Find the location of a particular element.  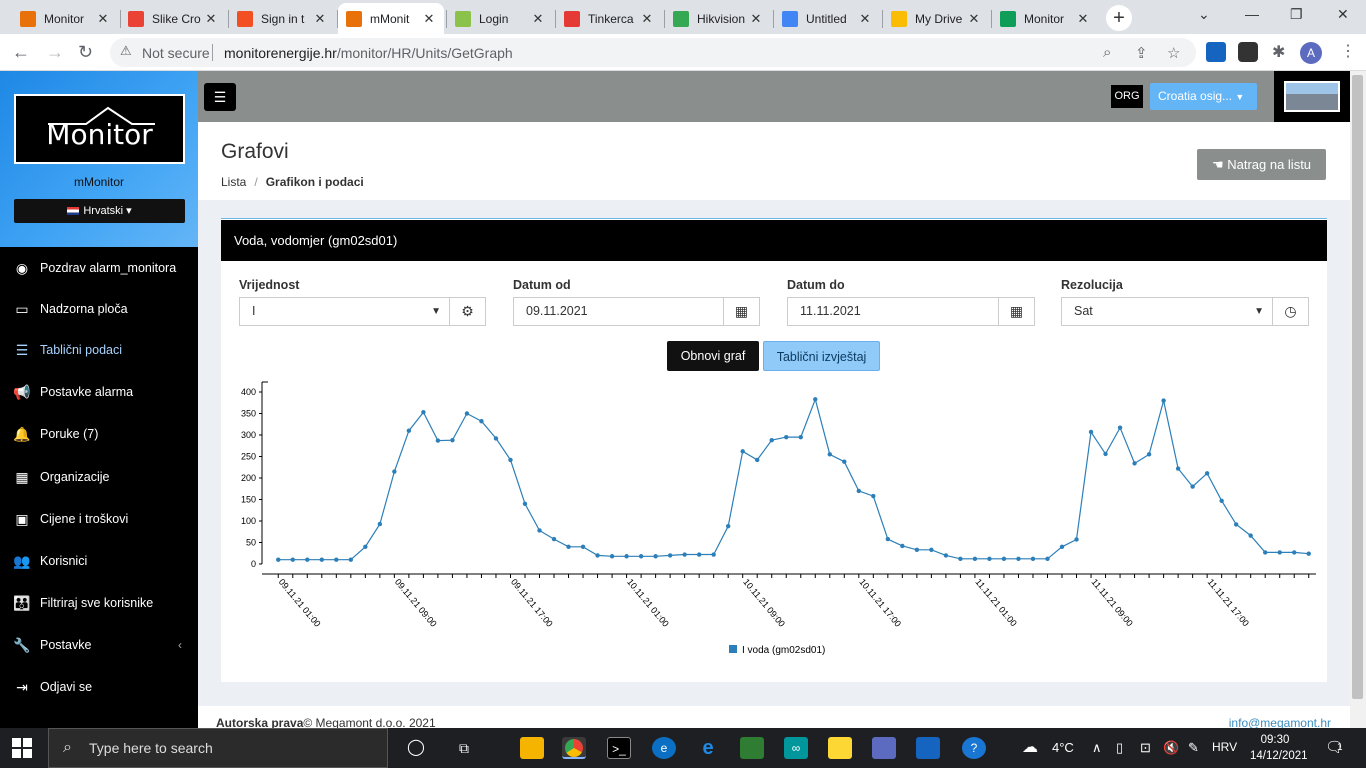

input-language: HRV is located at coordinates (1224, 747).